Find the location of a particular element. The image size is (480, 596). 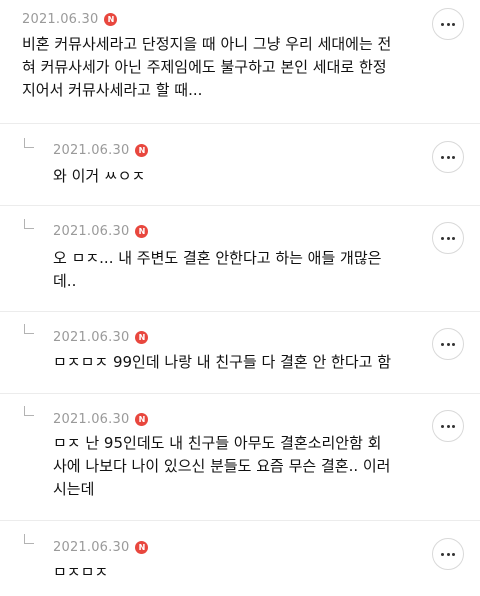

reply-comment-item: 2021.06.30 N 와 이거 ㅆㅇㅈ is located at coordinates (240, 164).